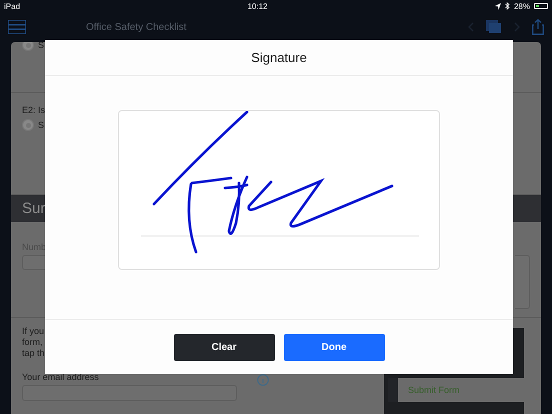 The height and width of the screenshot is (414, 552). What do you see at coordinates (224, 347) in the screenshot?
I see `clear-button: Clear` at bounding box center [224, 347].